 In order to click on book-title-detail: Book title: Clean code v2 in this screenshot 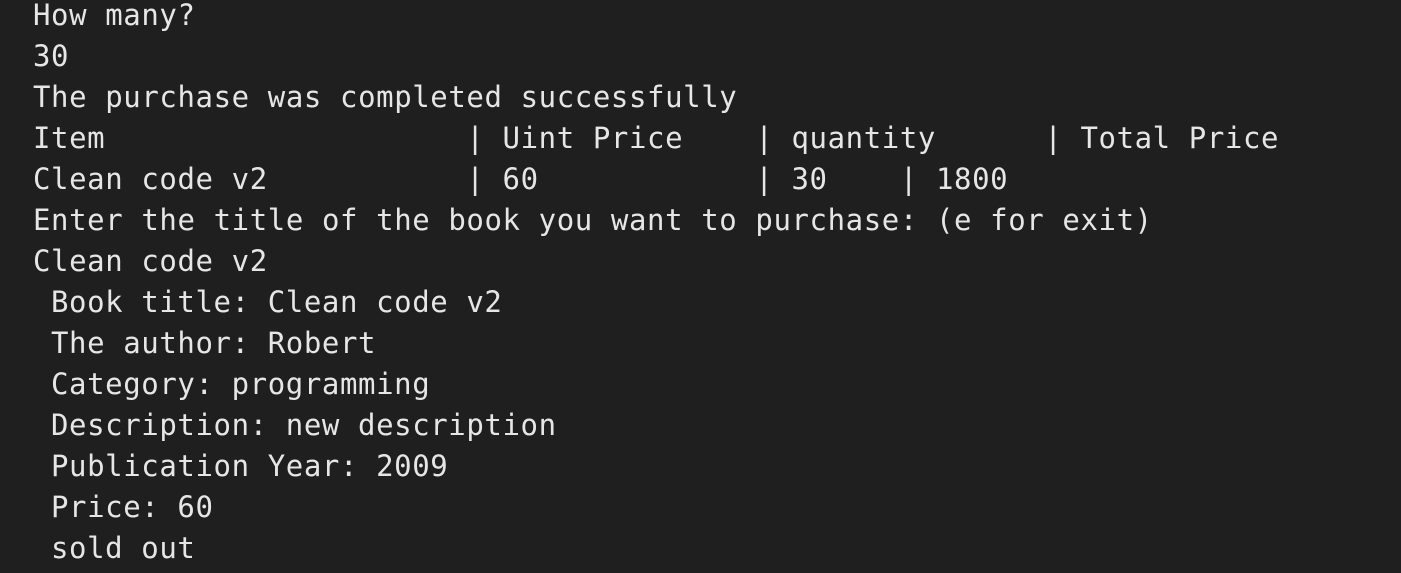, I will do `click(277, 302)`.